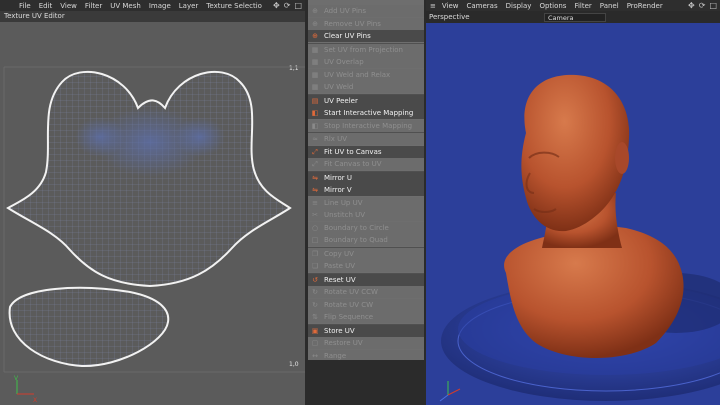 This screenshot has height=405, width=720. I want to click on command-reset-uv: ↺ Reset UV, so click(366, 279).